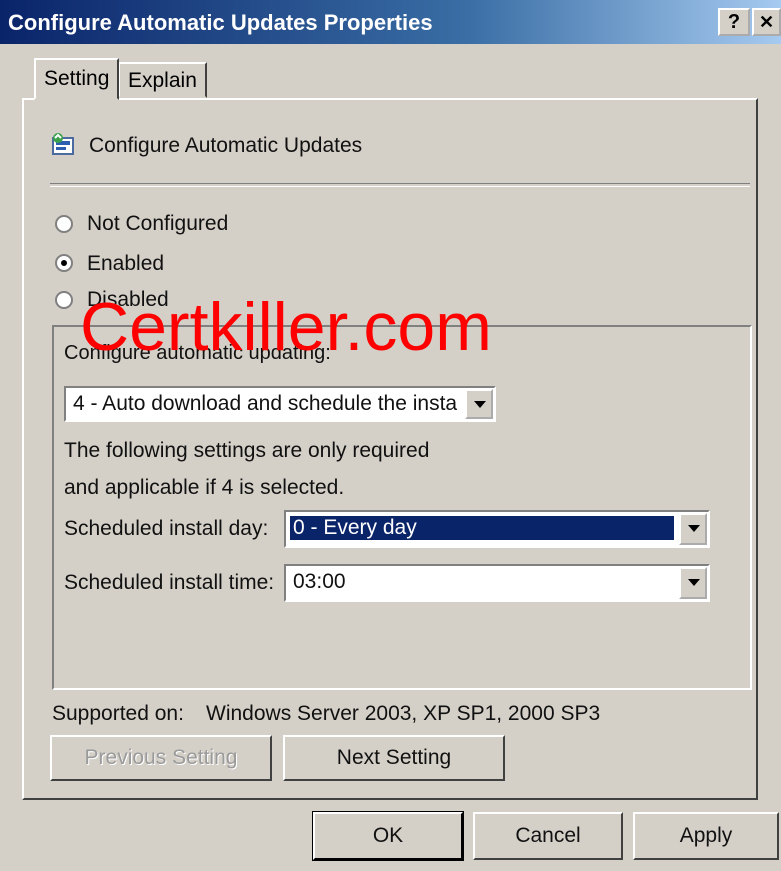 The width and height of the screenshot is (781, 871). I want to click on install-day-label: Scheduled install day:, so click(166, 528).